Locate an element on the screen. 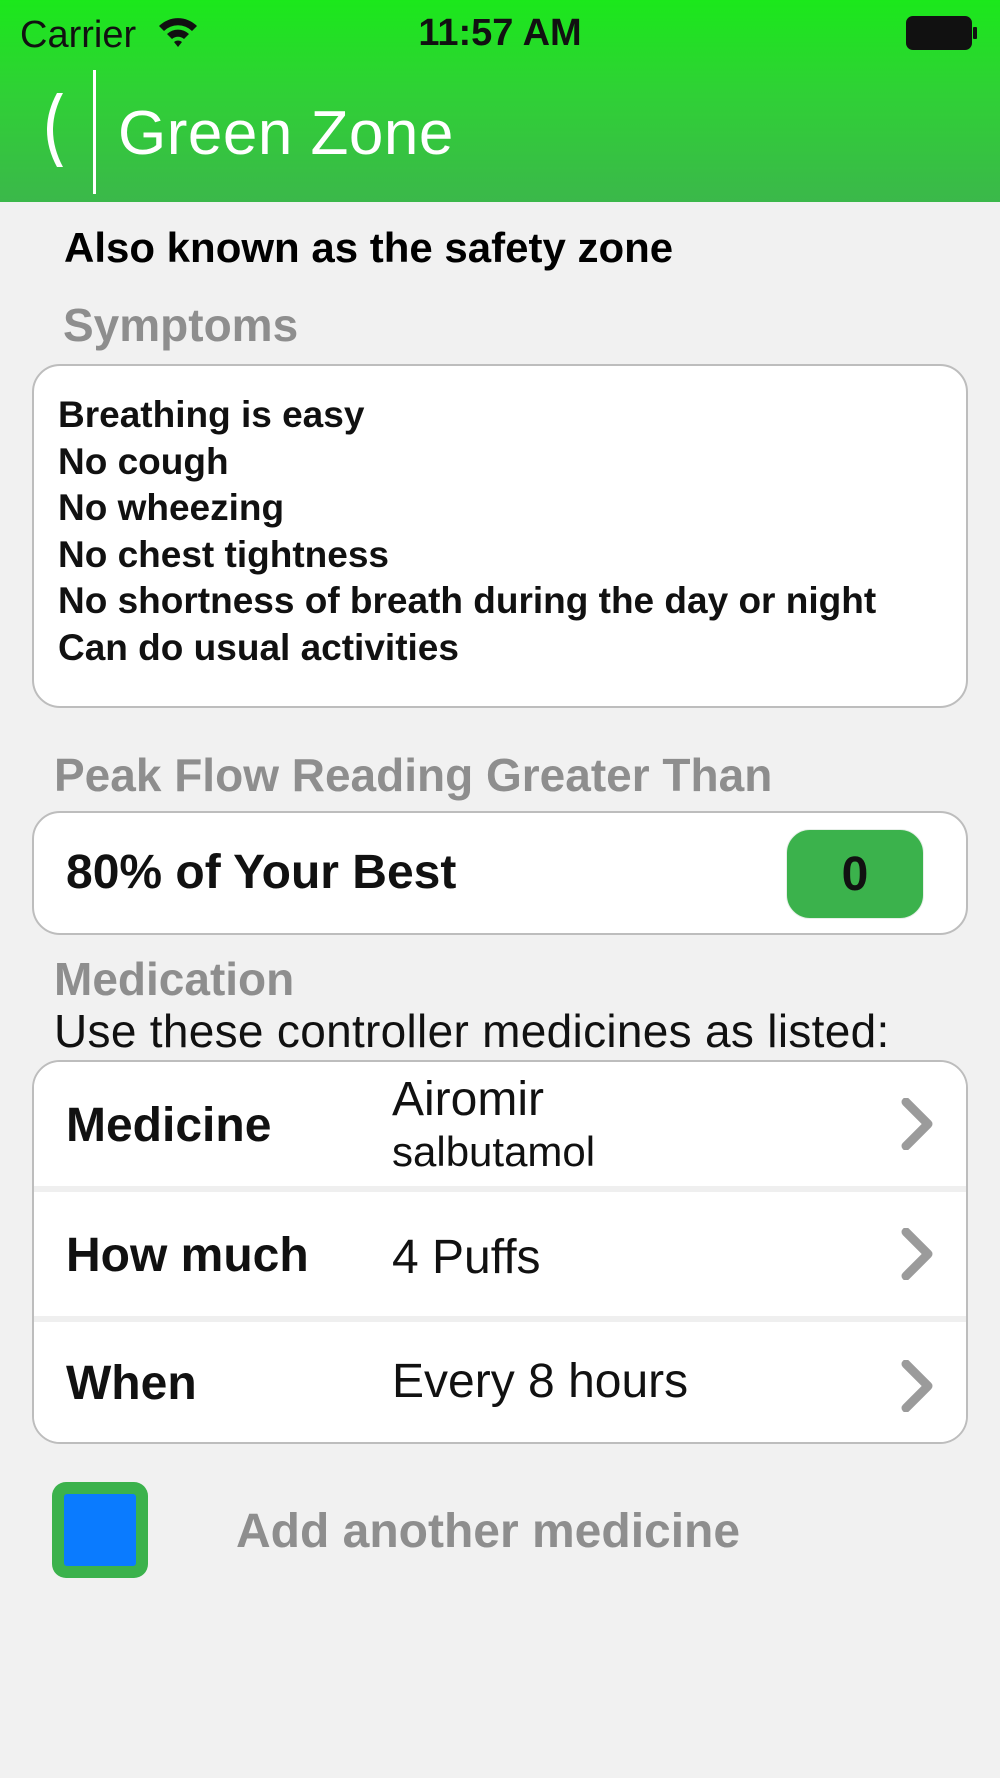 This screenshot has height=1778, width=1000. medicine-name: Airomir is located at coordinates (468, 1099).